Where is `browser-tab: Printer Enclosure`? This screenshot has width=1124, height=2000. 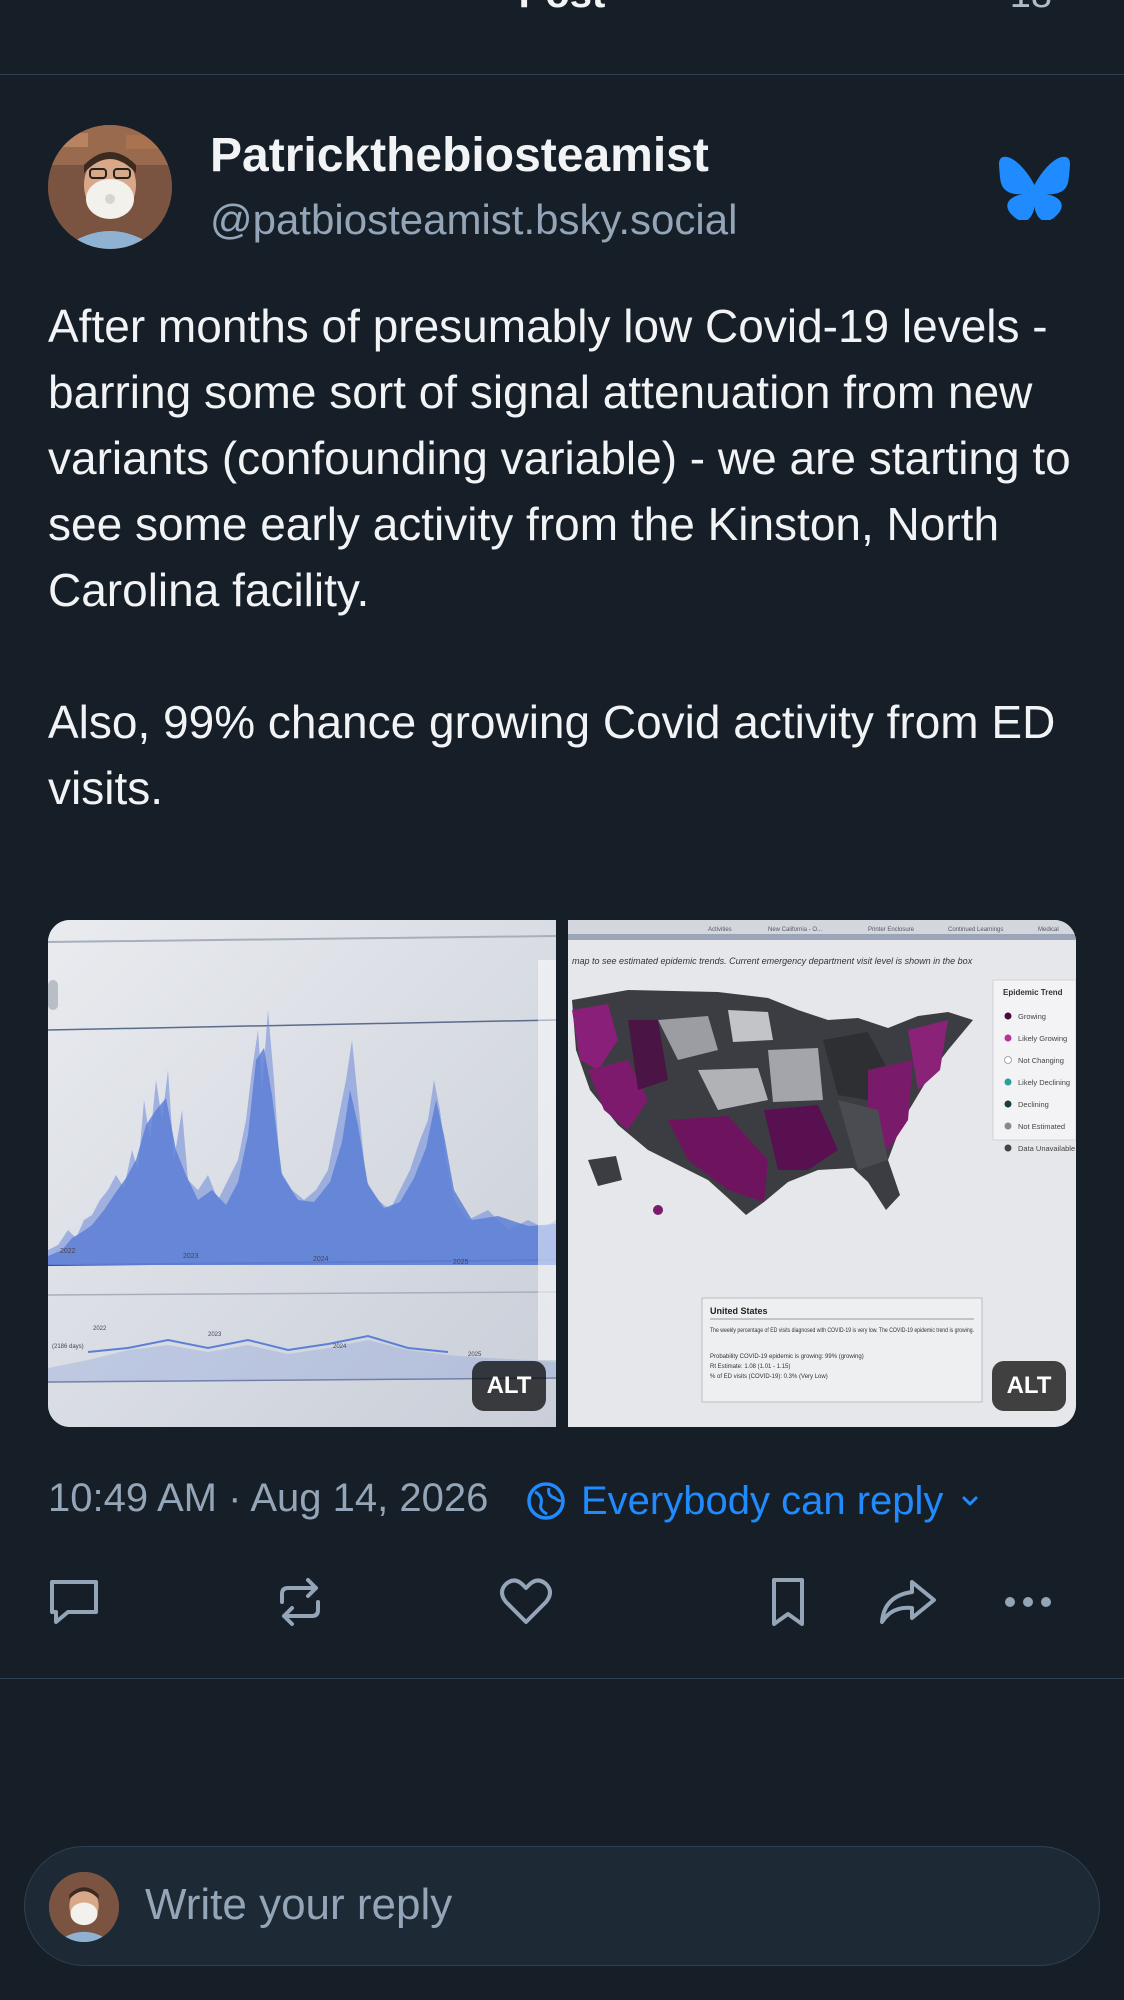 browser-tab: Printer Enclosure is located at coordinates (891, 930).